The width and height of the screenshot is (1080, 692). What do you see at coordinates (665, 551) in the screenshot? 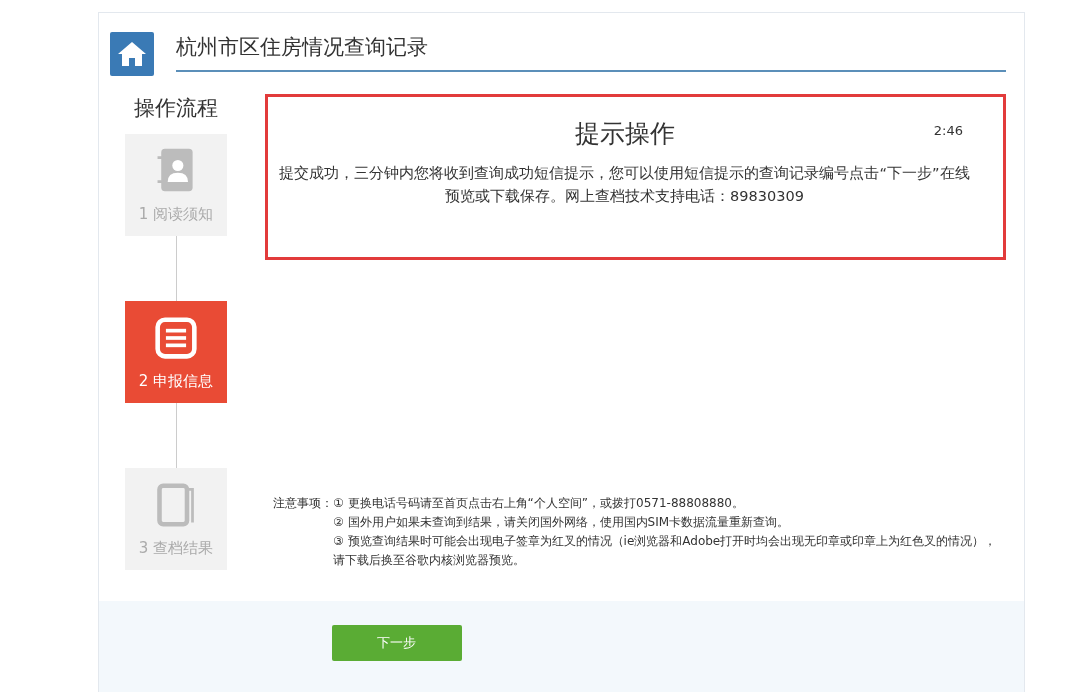
I see `note-text: ③ 预览查询结果时可能会出现电子签章为红叉的情况（ie浏览器和Adobe打开时均会出现无印章或印章上为红色叉的情况），请下载后换至谷歌内核浏览器预览。` at bounding box center [665, 551].